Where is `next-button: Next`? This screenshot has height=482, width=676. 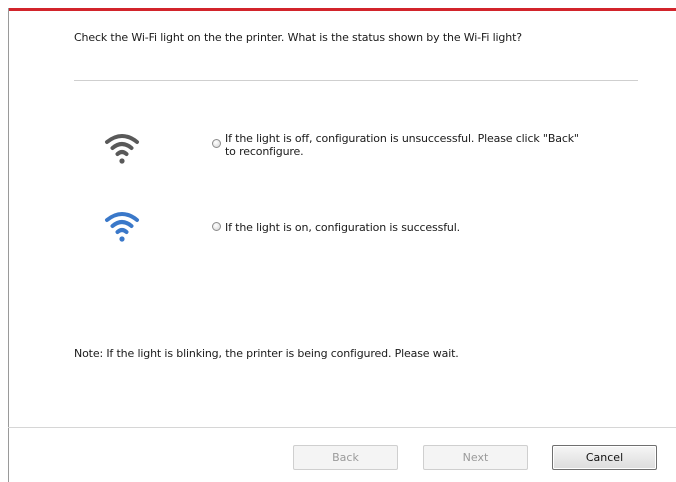 next-button: Next is located at coordinates (475, 457).